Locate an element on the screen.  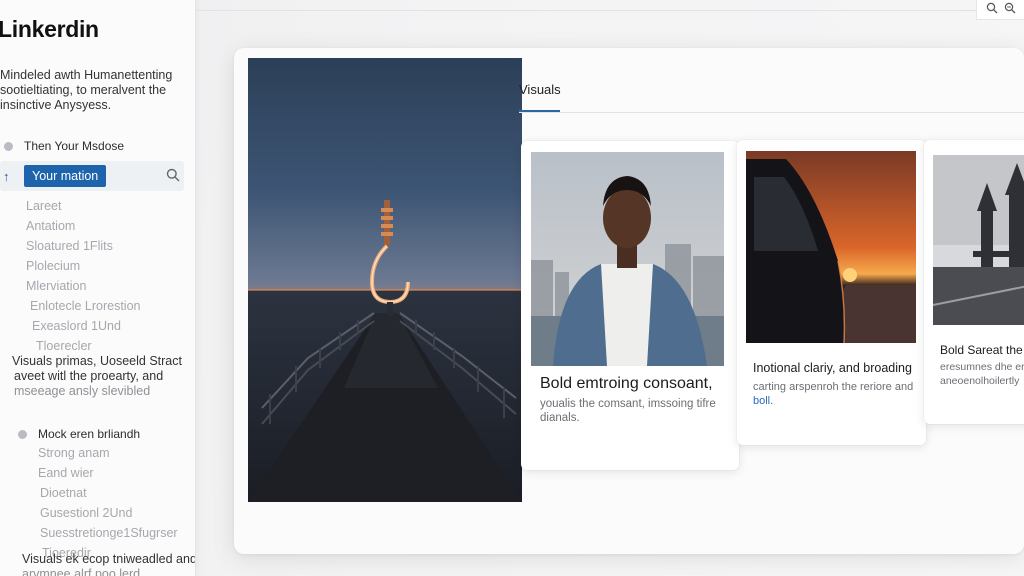
section-label: Then Your Msdose is located at coordinates (74, 146).